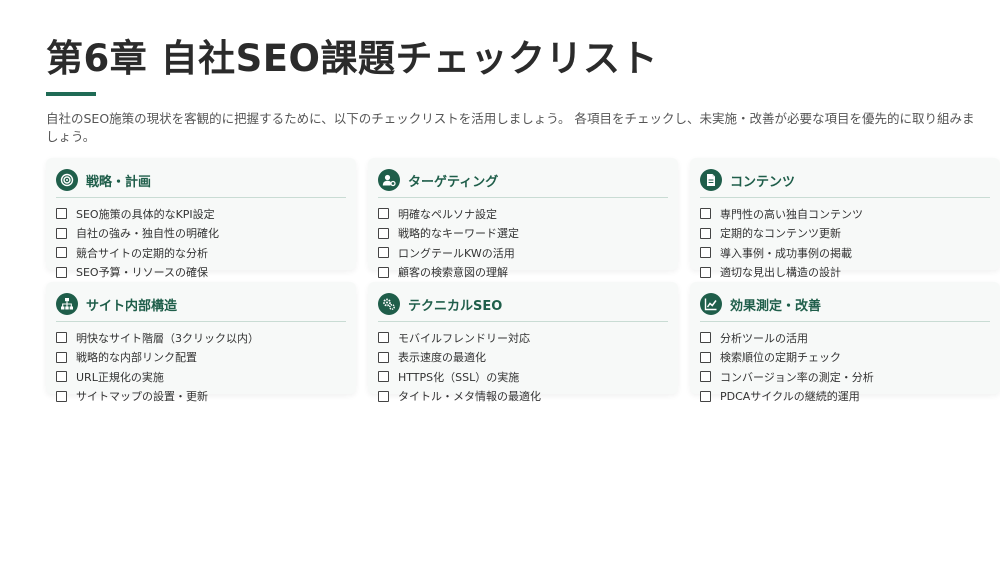 The image size is (1000, 563). Describe the element at coordinates (523, 273) in the screenshot. I see `checklist-item: 顧客の検索意図の理解` at that location.